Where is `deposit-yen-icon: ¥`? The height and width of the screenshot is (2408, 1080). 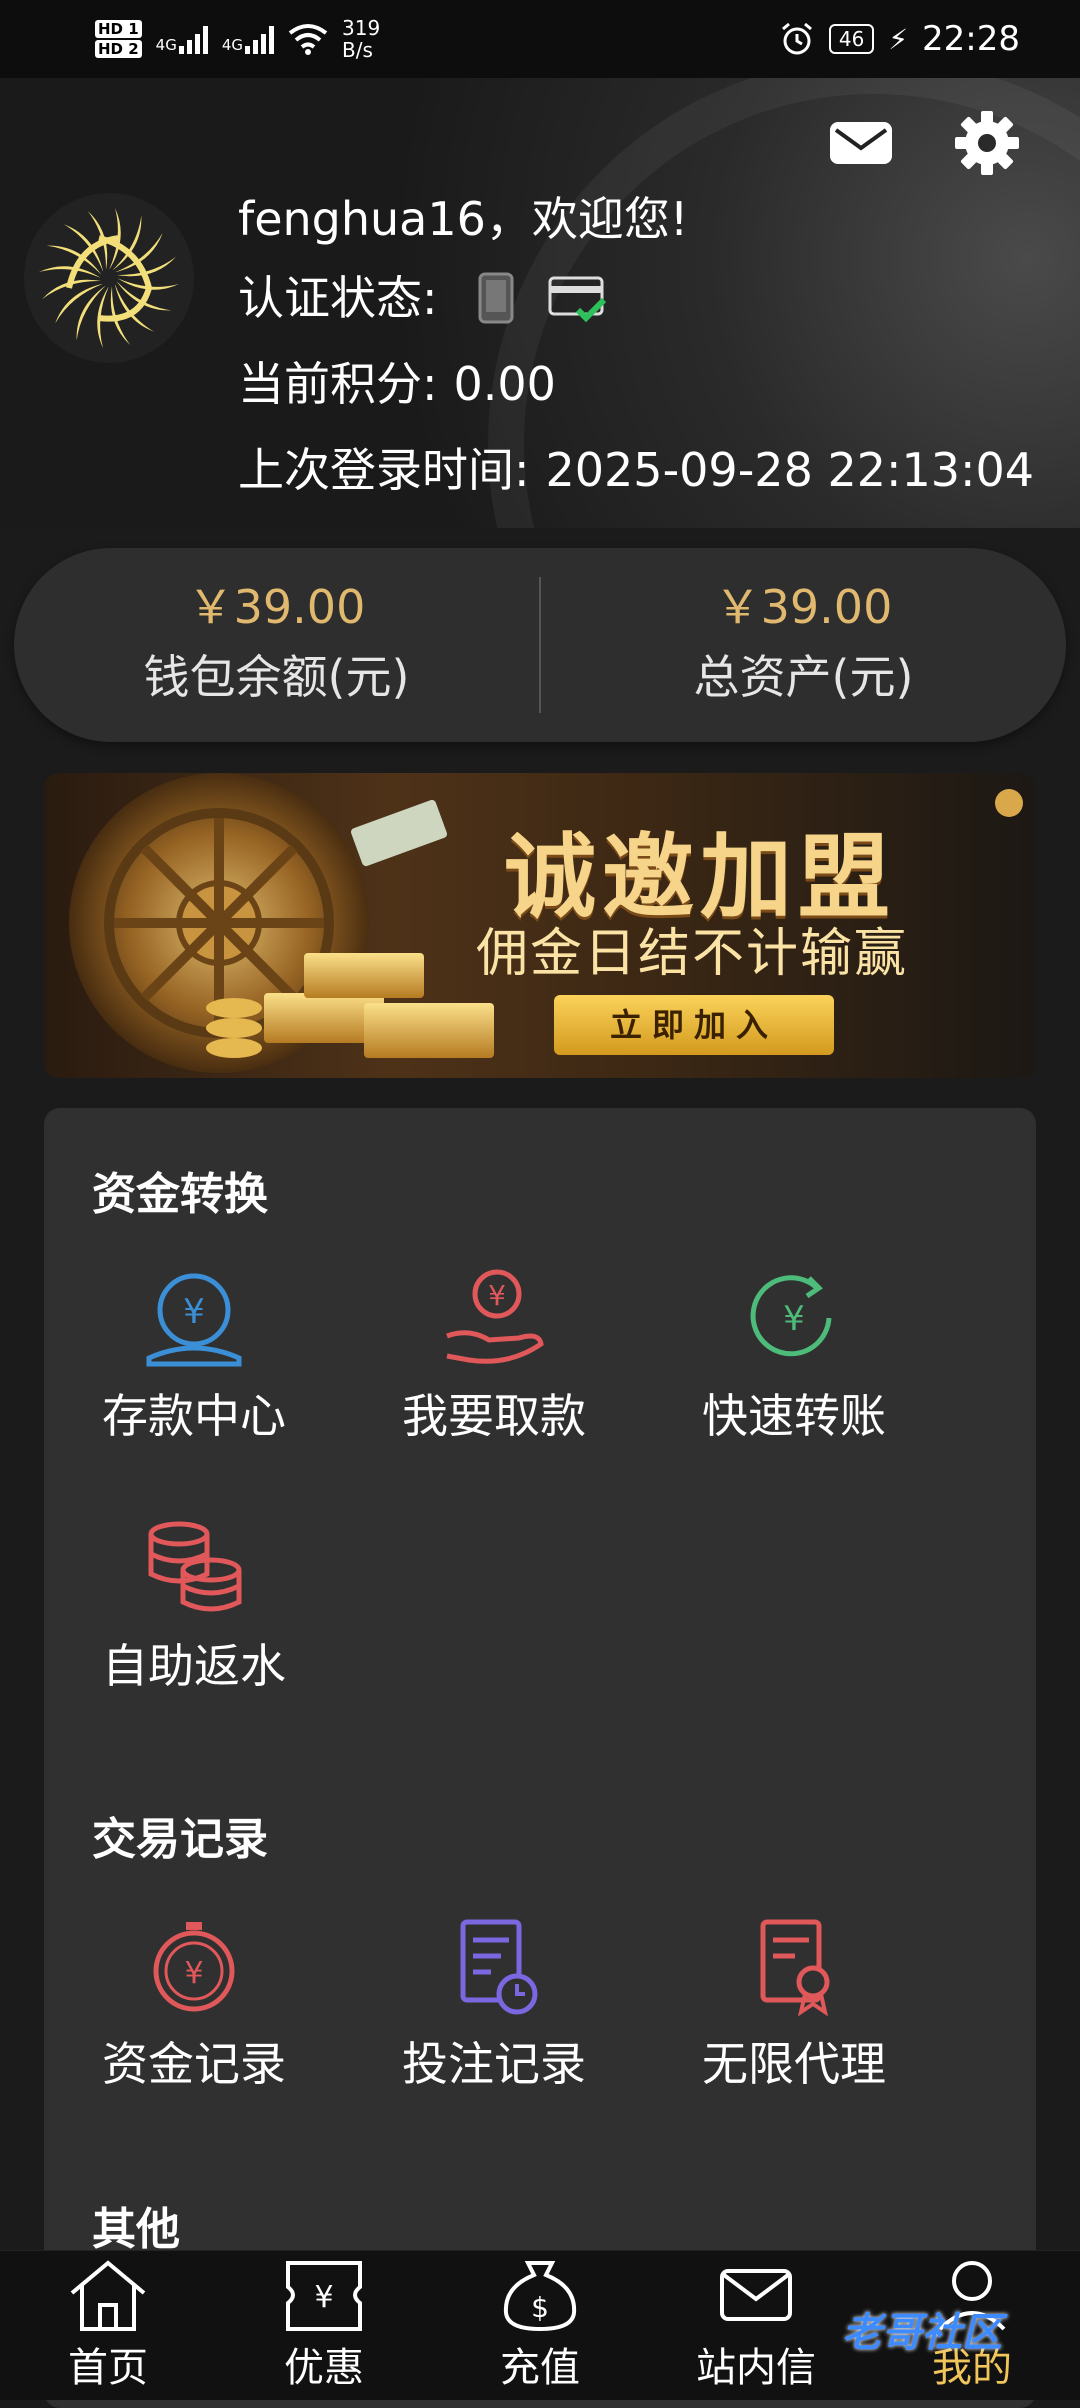
deposit-yen-icon: ¥ is located at coordinates (194, 1320).